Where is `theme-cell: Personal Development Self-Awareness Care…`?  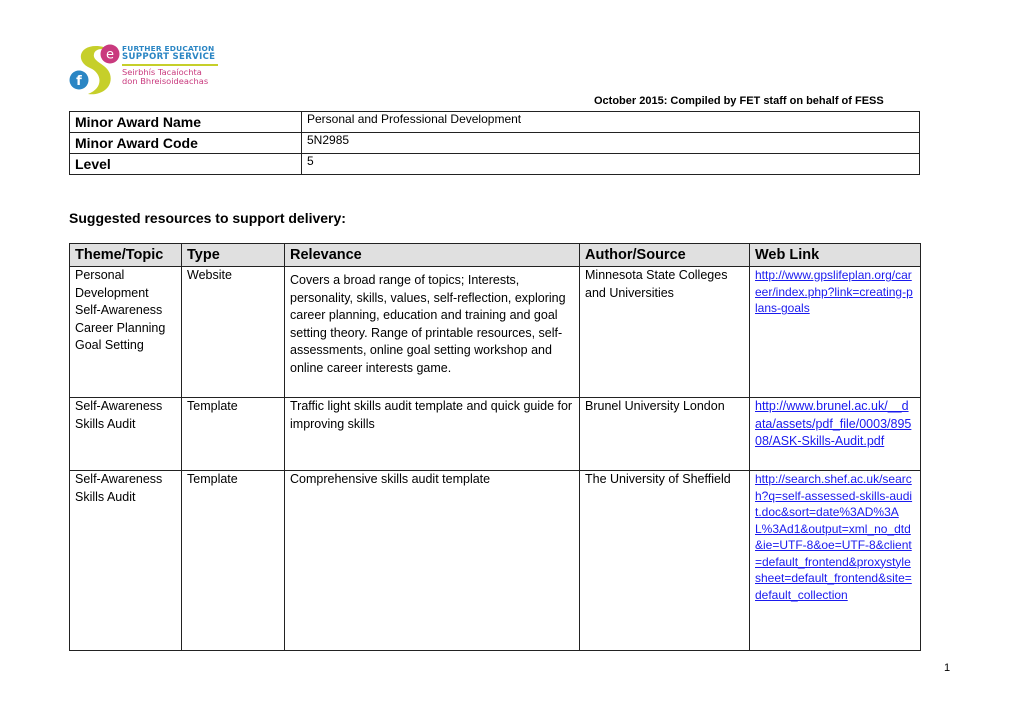
theme-cell: Personal Development Self-Awareness Care… is located at coordinates (125, 332).